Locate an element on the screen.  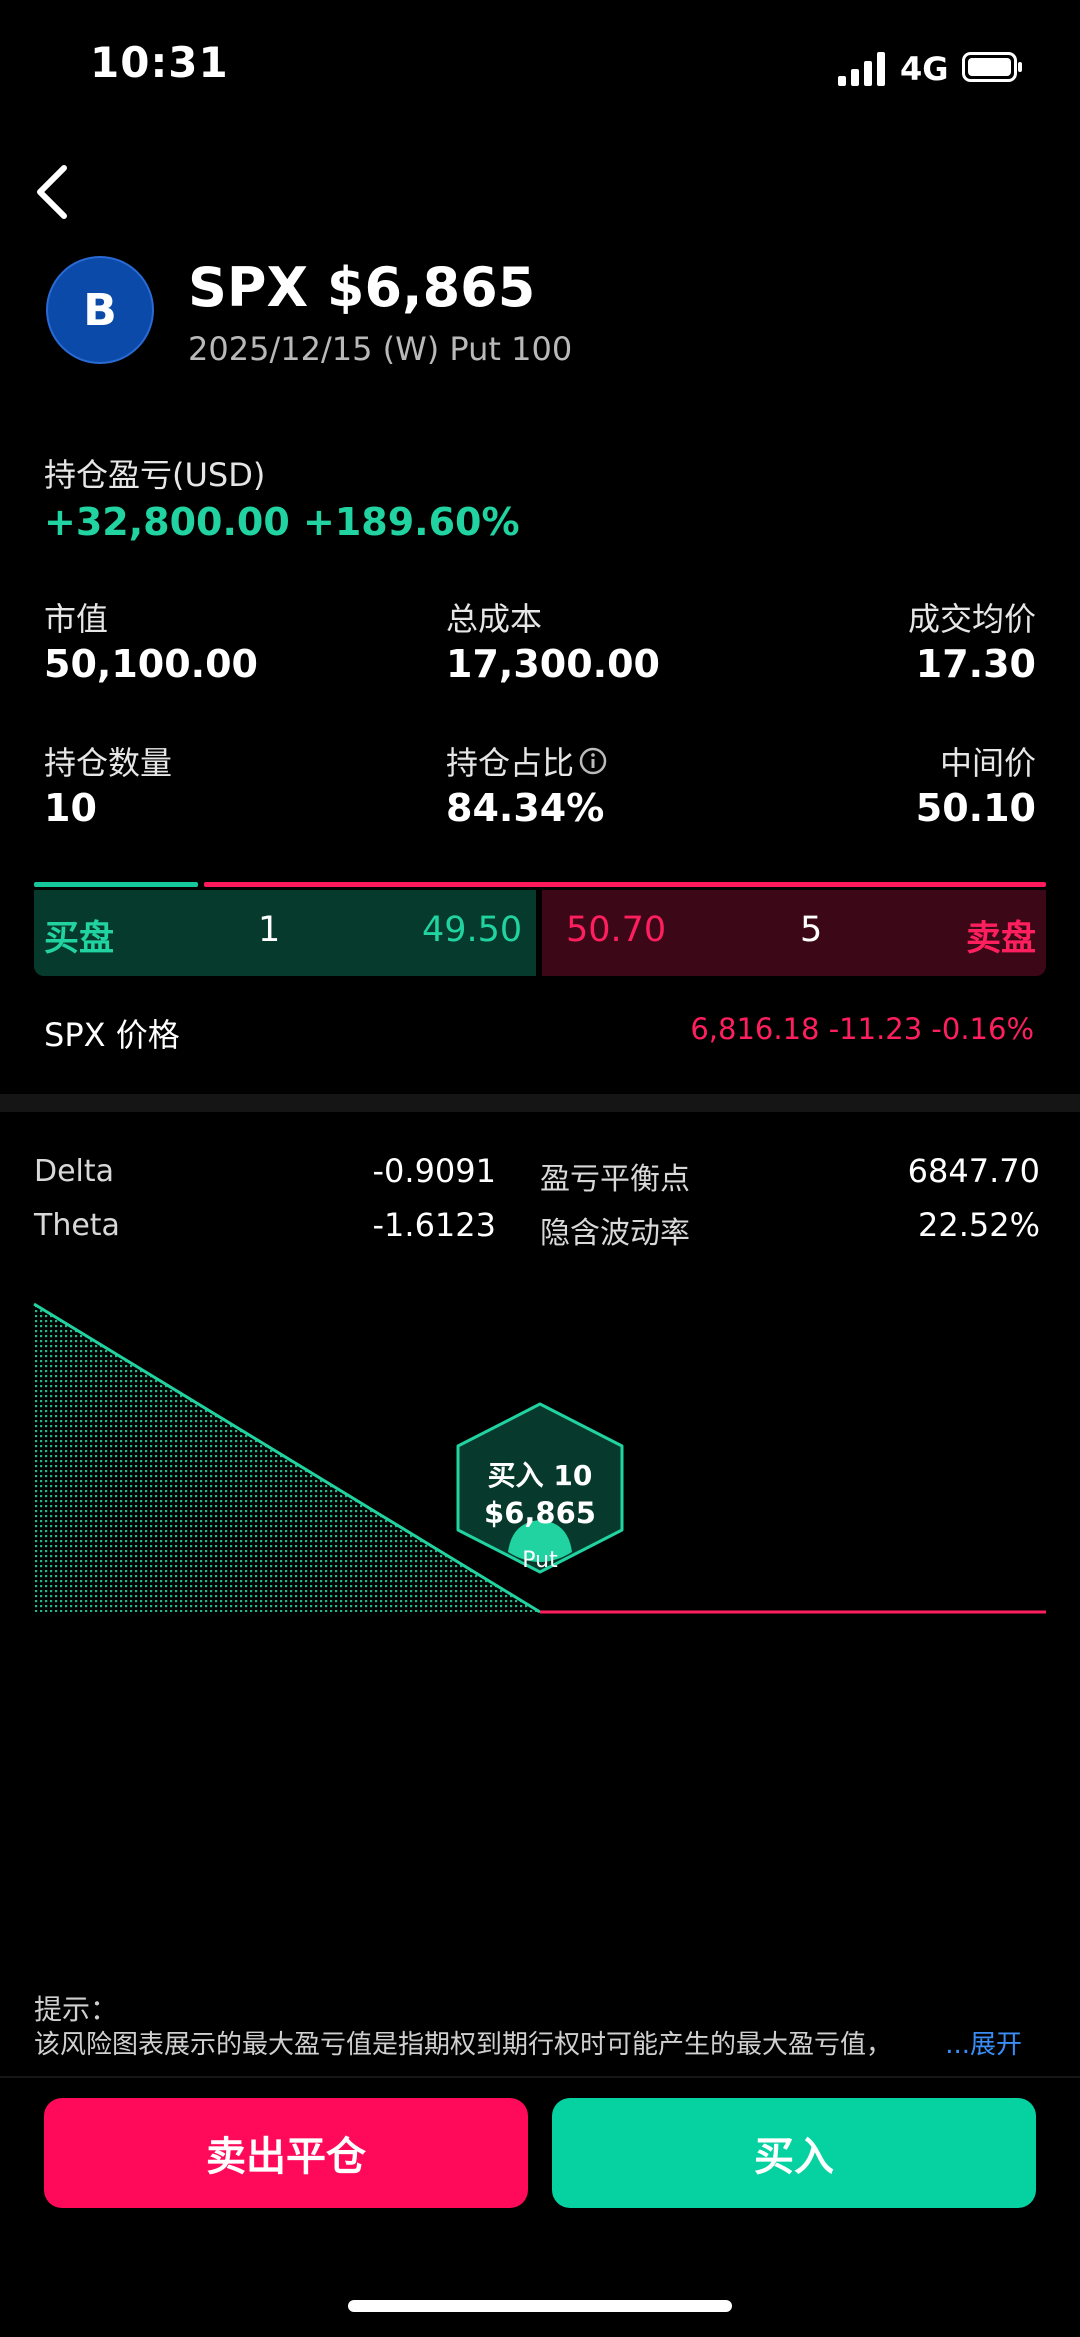
mid-label: 中间价 is located at coordinates (987, 763).